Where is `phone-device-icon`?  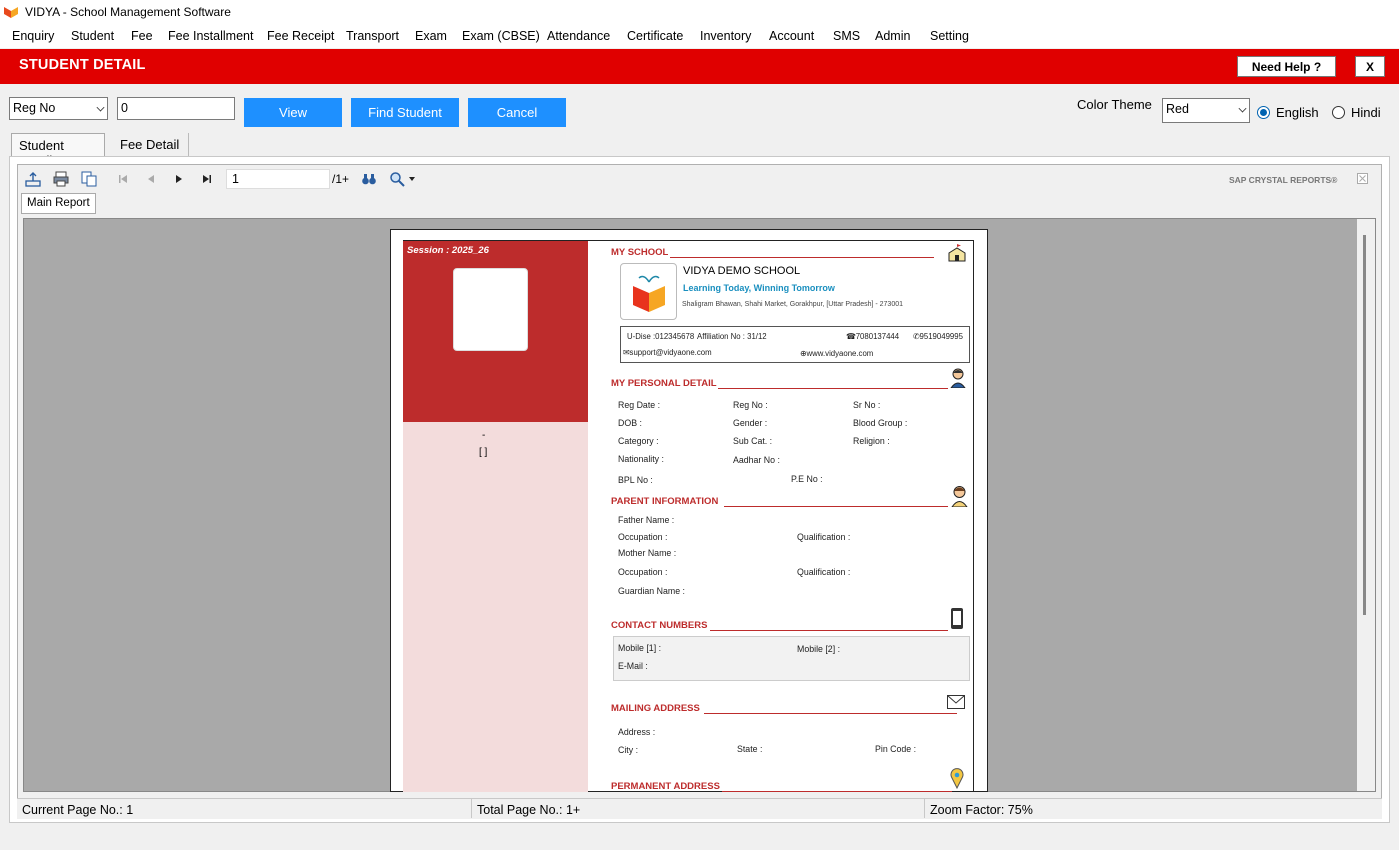
phone-device-icon is located at coordinates (957, 618).